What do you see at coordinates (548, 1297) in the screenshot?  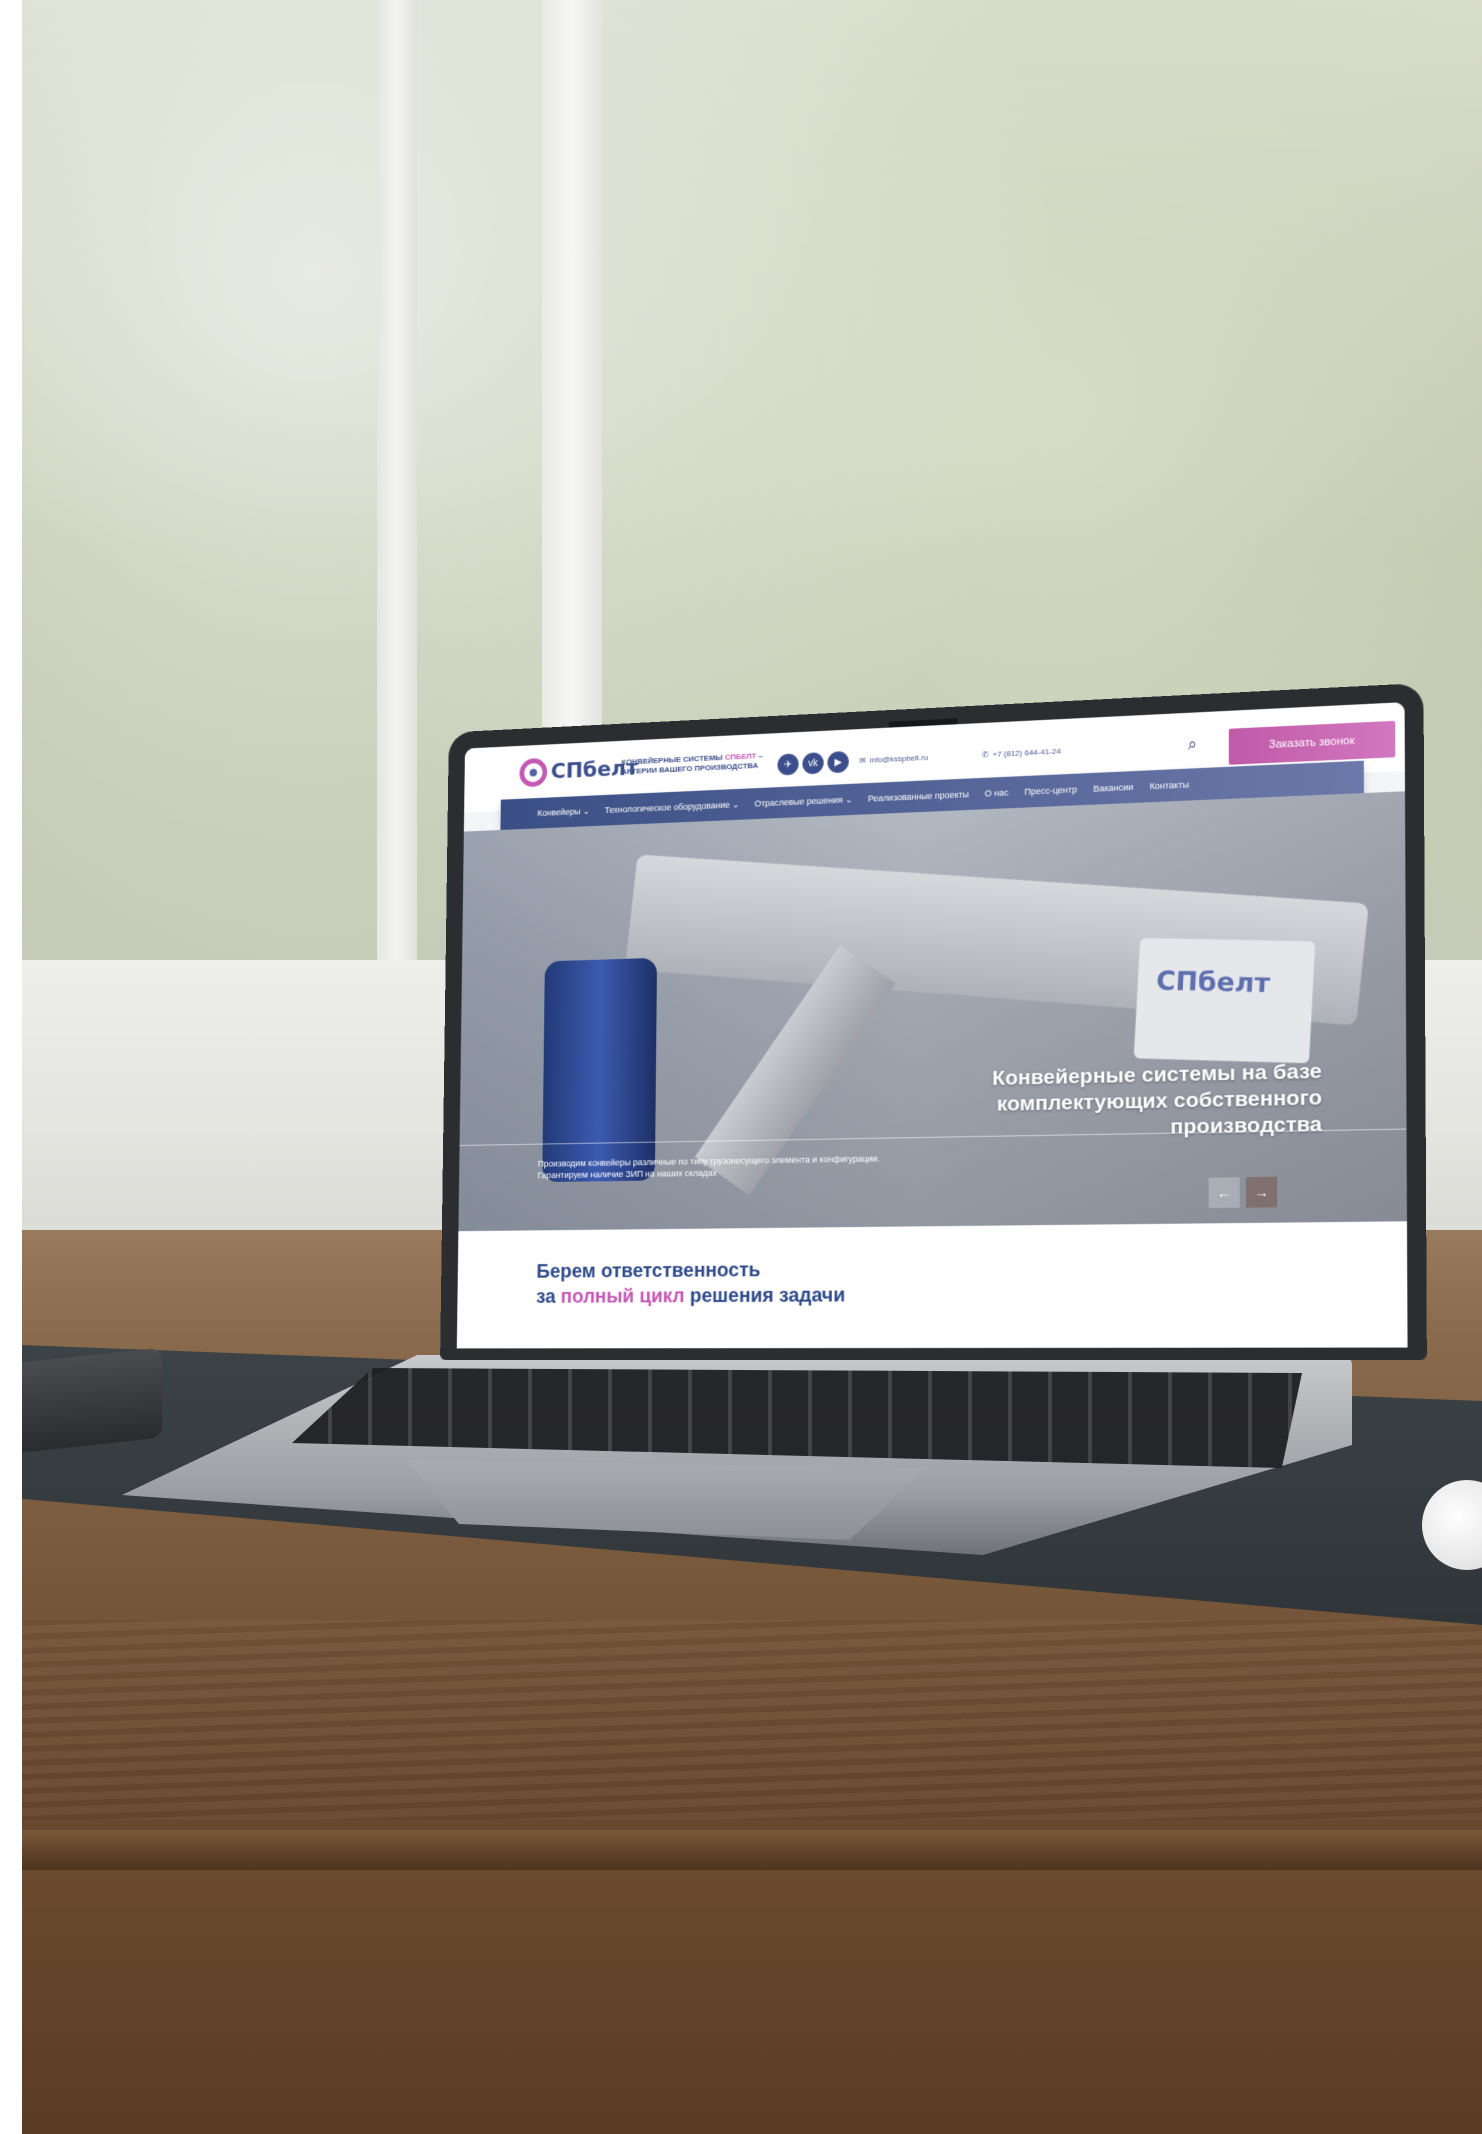 I see `line2-prefix: за` at bounding box center [548, 1297].